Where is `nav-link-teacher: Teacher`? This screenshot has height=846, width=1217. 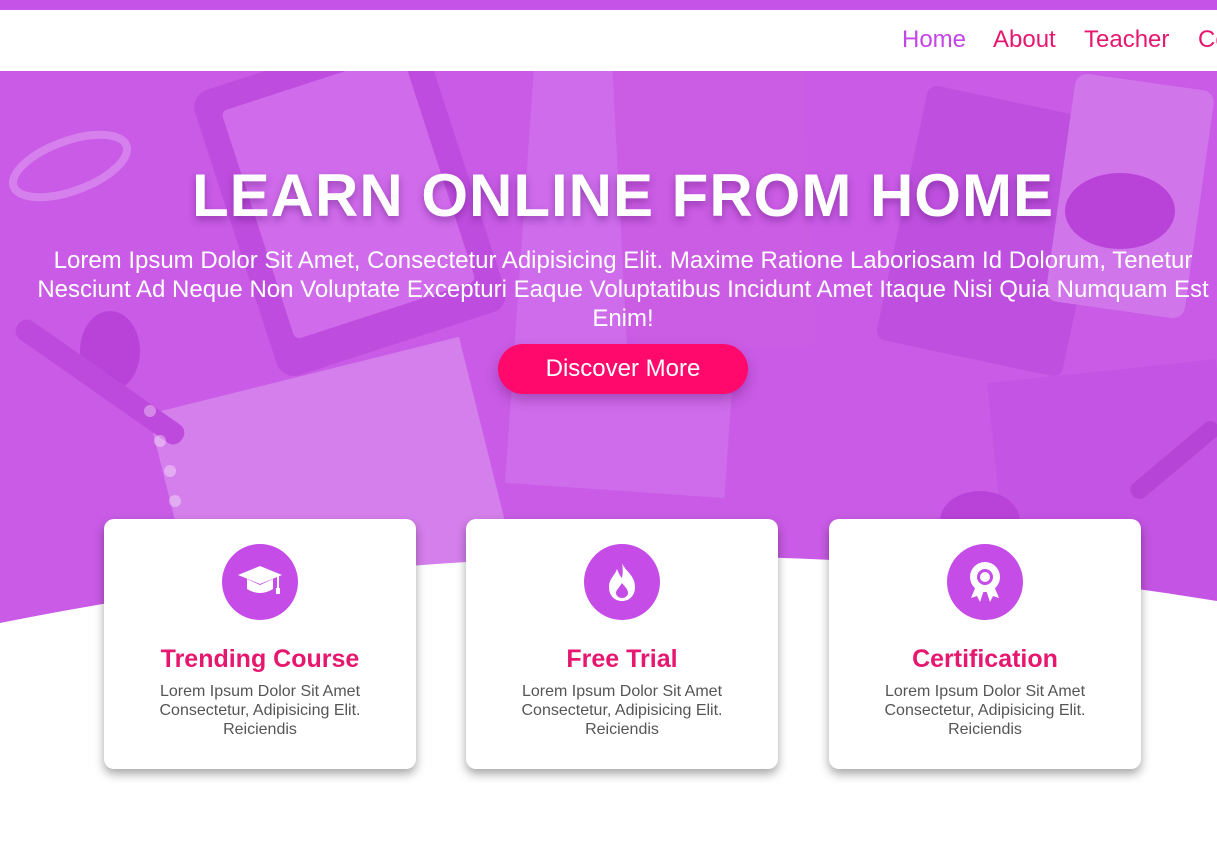 nav-link-teacher: Teacher is located at coordinates (1126, 40).